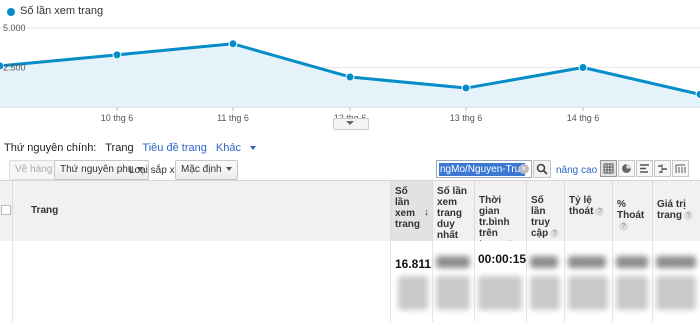 The width and height of the screenshot is (700, 322). What do you see at coordinates (233, 118) in the screenshot?
I see `x-tick-label: 11 thg 6` at bounding box center [233, 118].